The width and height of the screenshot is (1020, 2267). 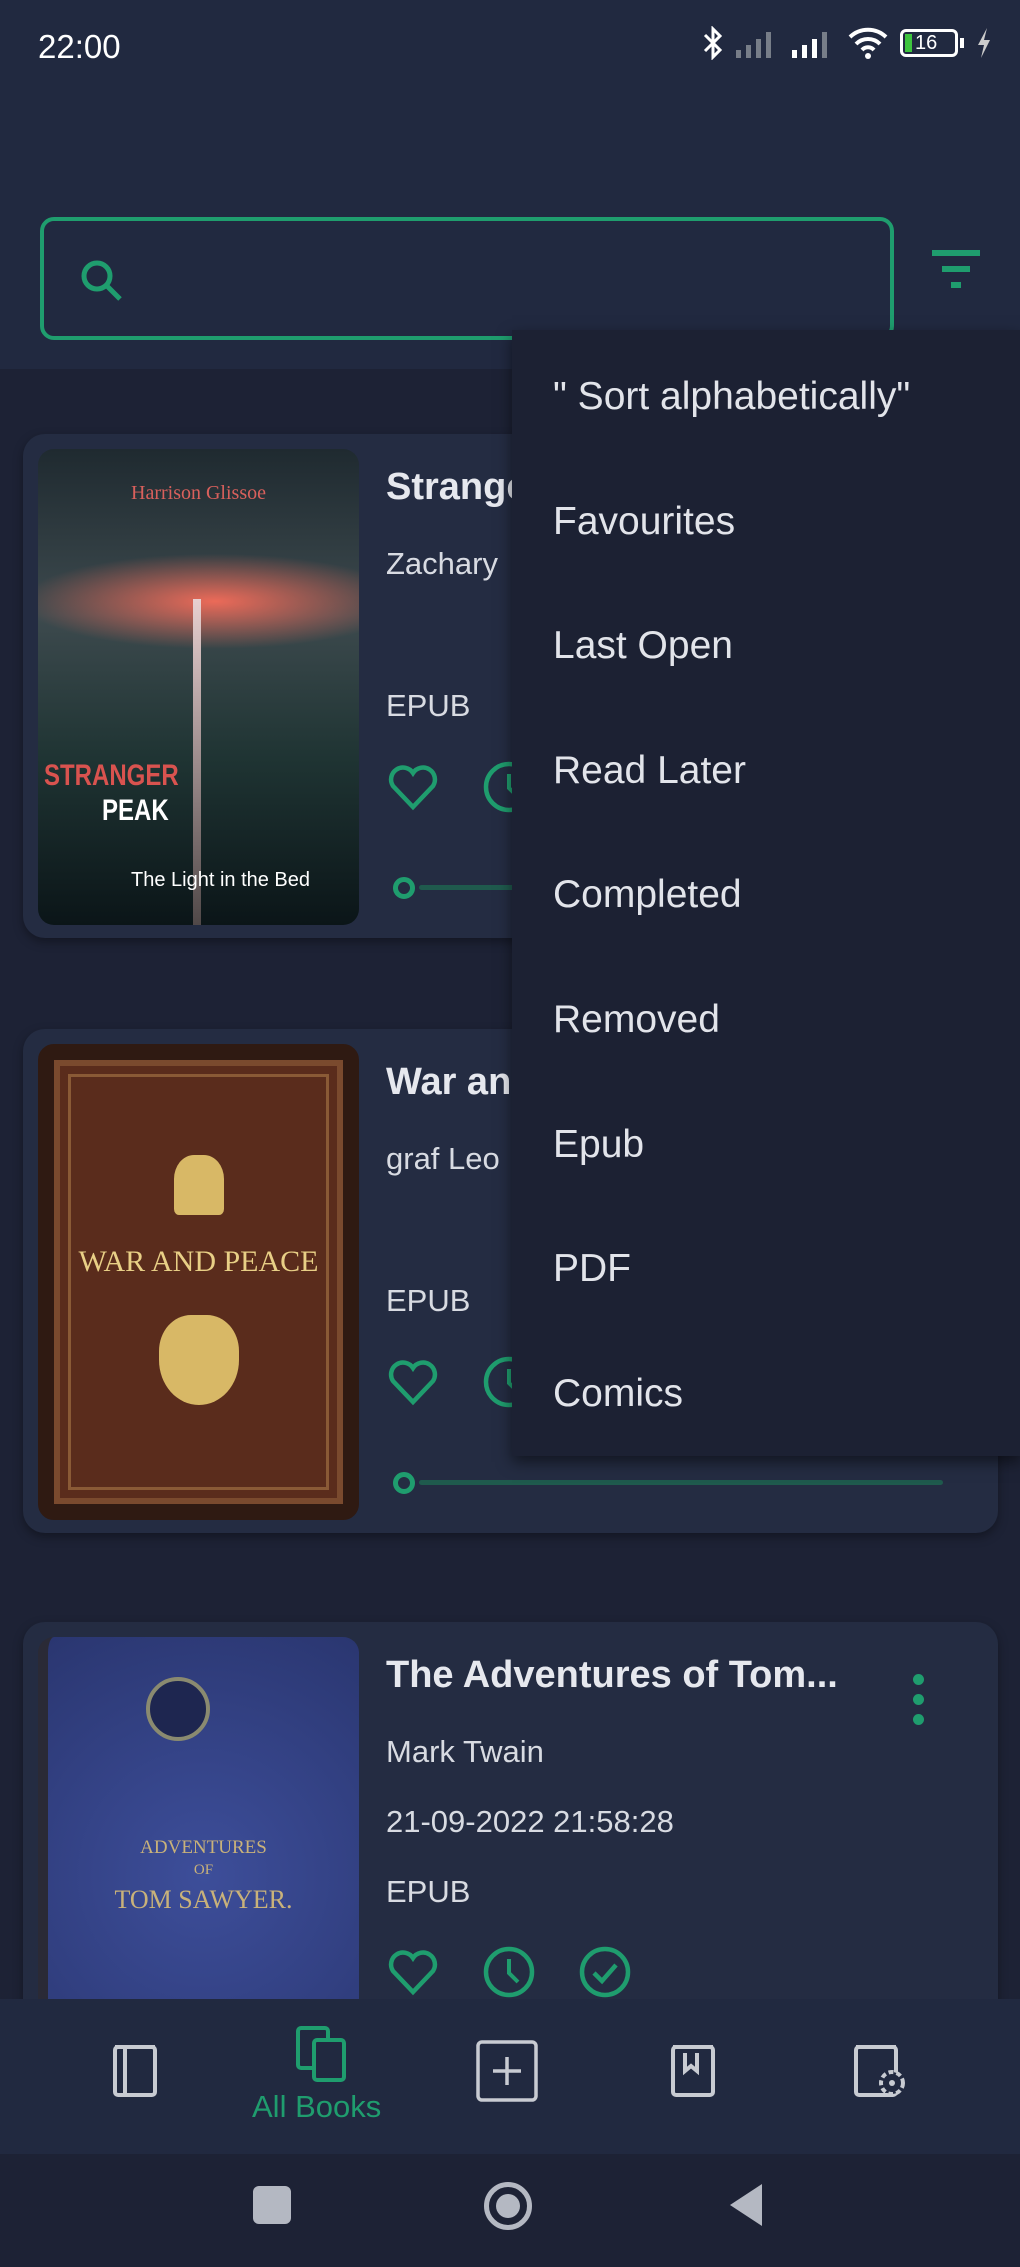 What do you see at coordinates (956, 270) in the screenshot?
I see `filter-icon` at bounding box center [956, 270].